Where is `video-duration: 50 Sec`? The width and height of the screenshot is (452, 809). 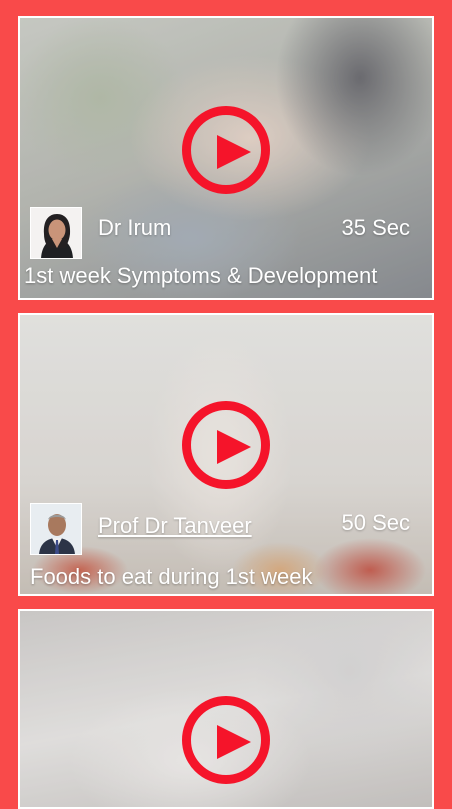
video-duration: 50 Sec is located at coordinates (376, 522).